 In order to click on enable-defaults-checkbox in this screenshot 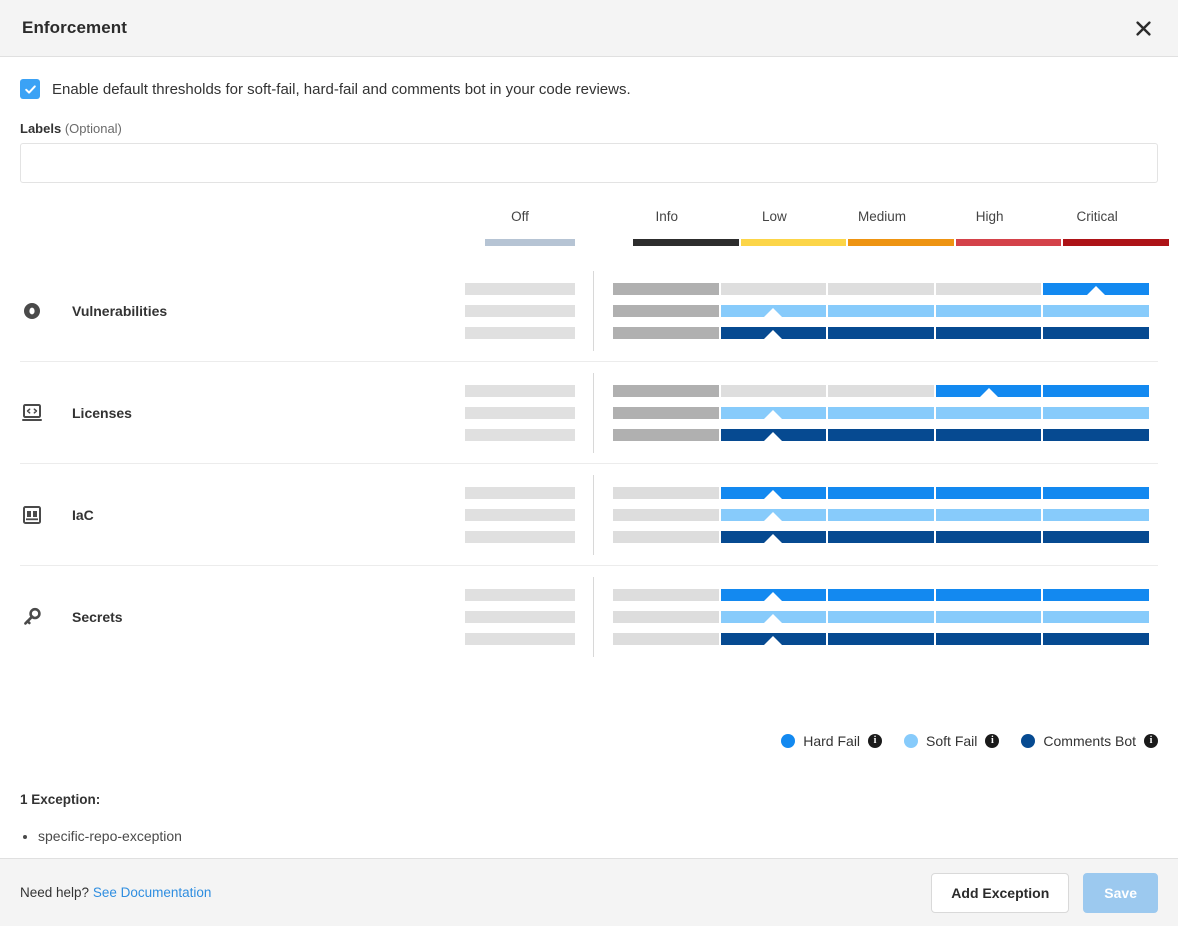, I will do `click(30, 89)`.